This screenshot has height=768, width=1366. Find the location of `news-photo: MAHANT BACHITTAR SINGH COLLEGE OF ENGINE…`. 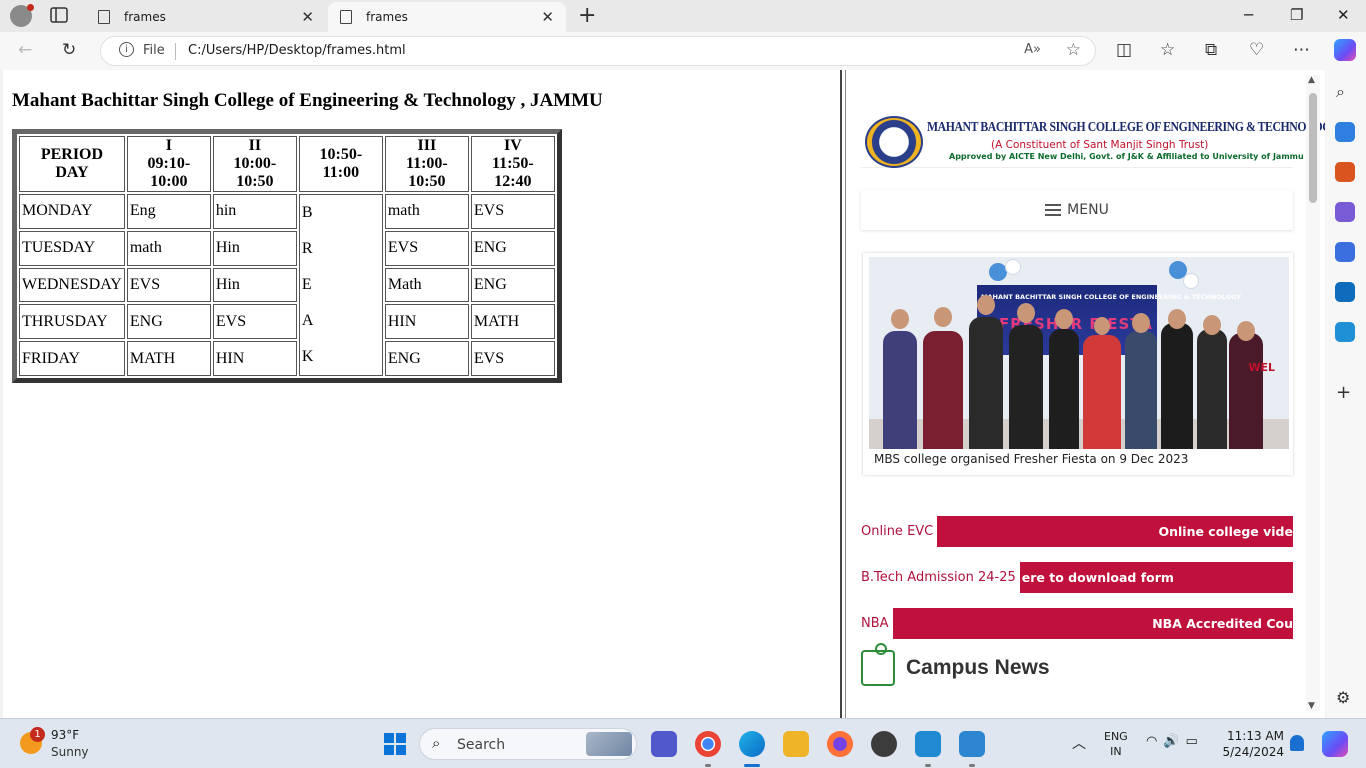

news-photo: MAHANT BACHITTAR SINGH COLLEGE OF ENGINE… is located at coordinates (1079, 353).